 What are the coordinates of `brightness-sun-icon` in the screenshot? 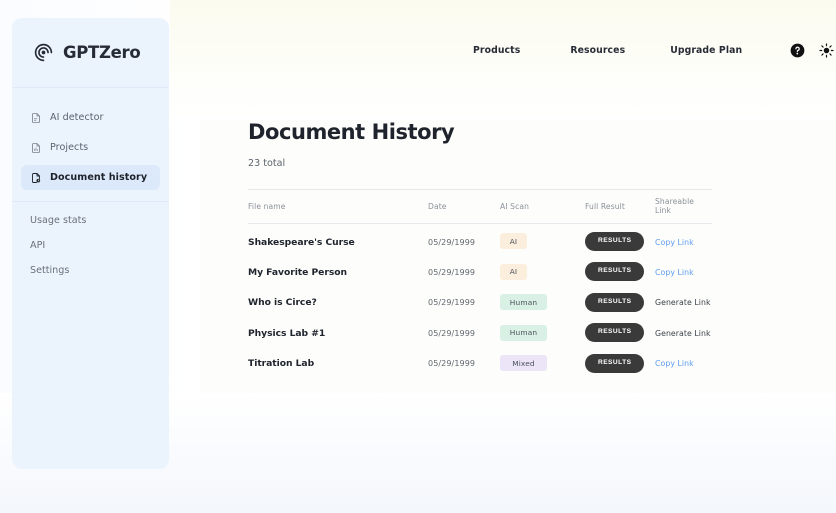 It's located at (826, 50).